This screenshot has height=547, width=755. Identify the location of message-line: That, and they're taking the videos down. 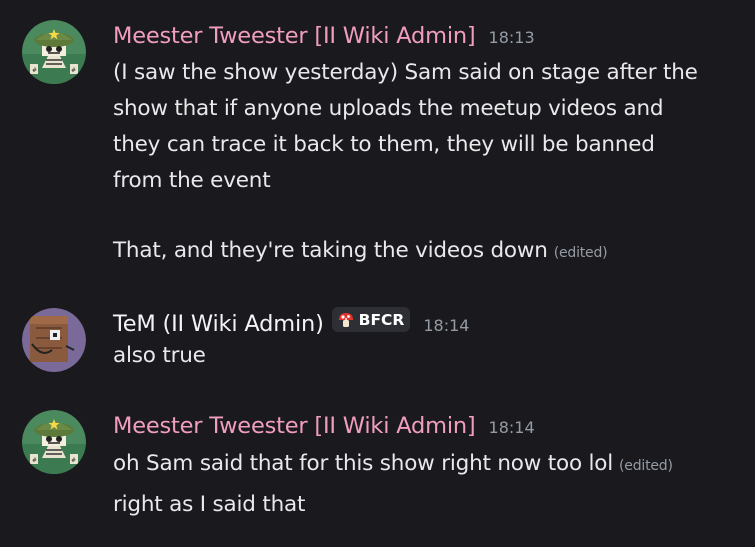
(330, 250).